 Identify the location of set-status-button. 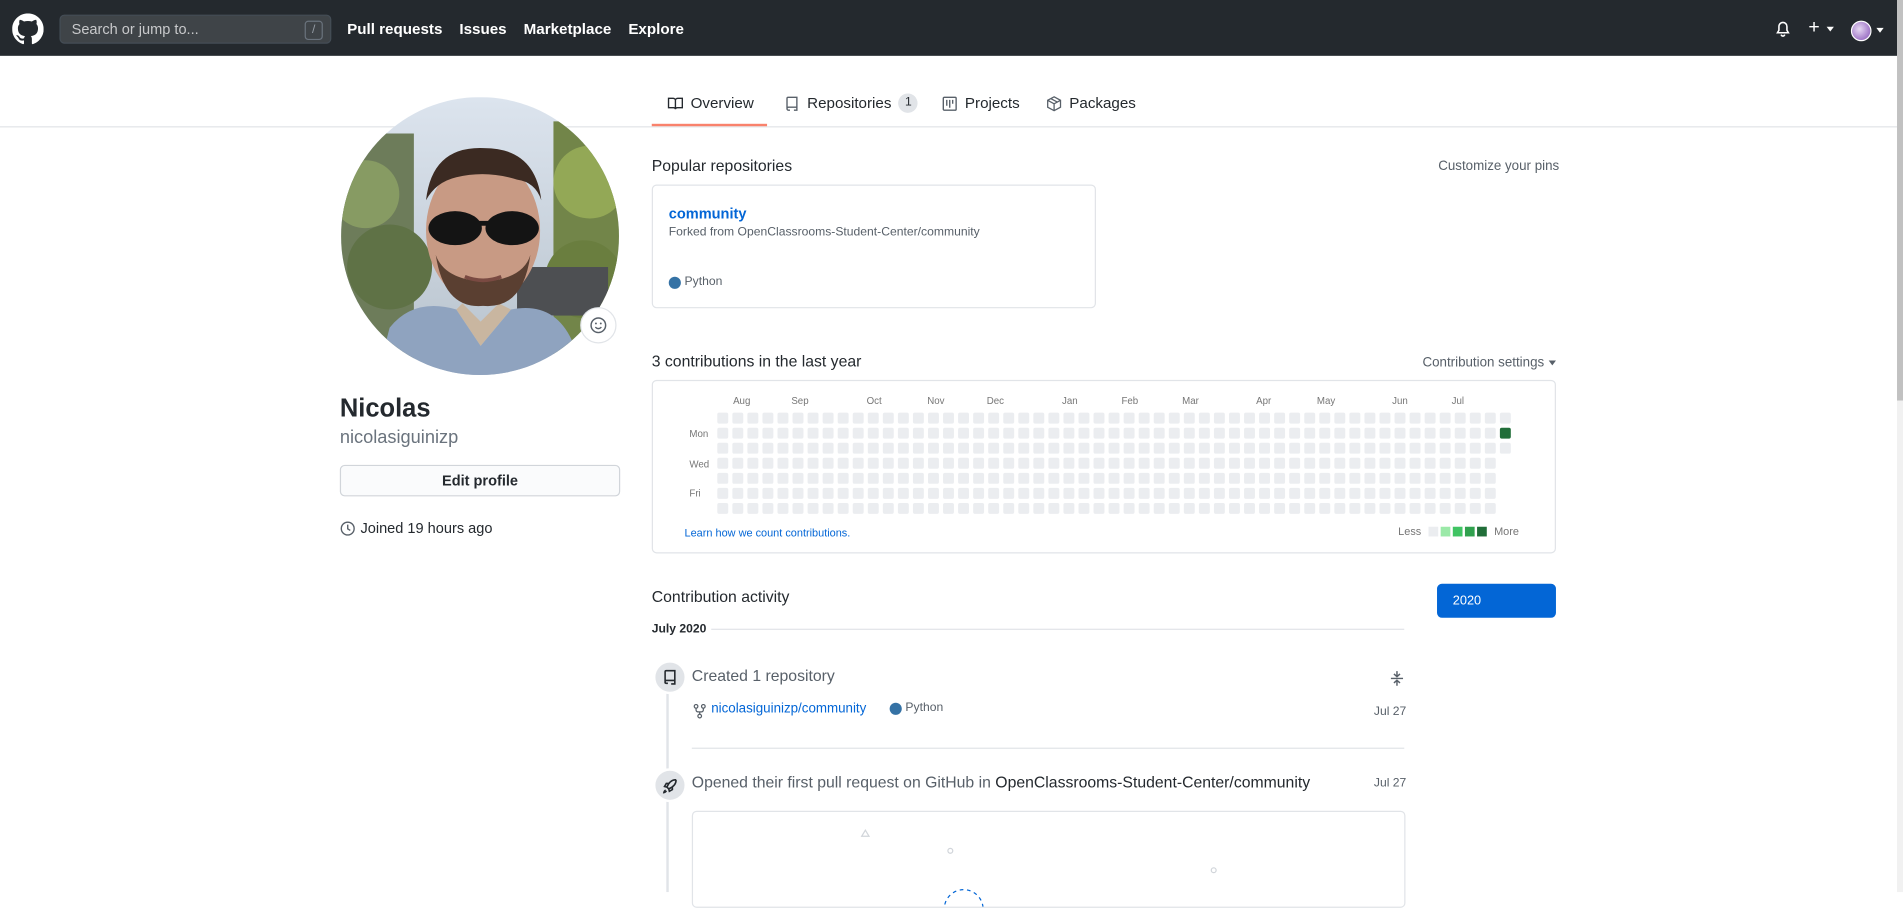
(598, 325).